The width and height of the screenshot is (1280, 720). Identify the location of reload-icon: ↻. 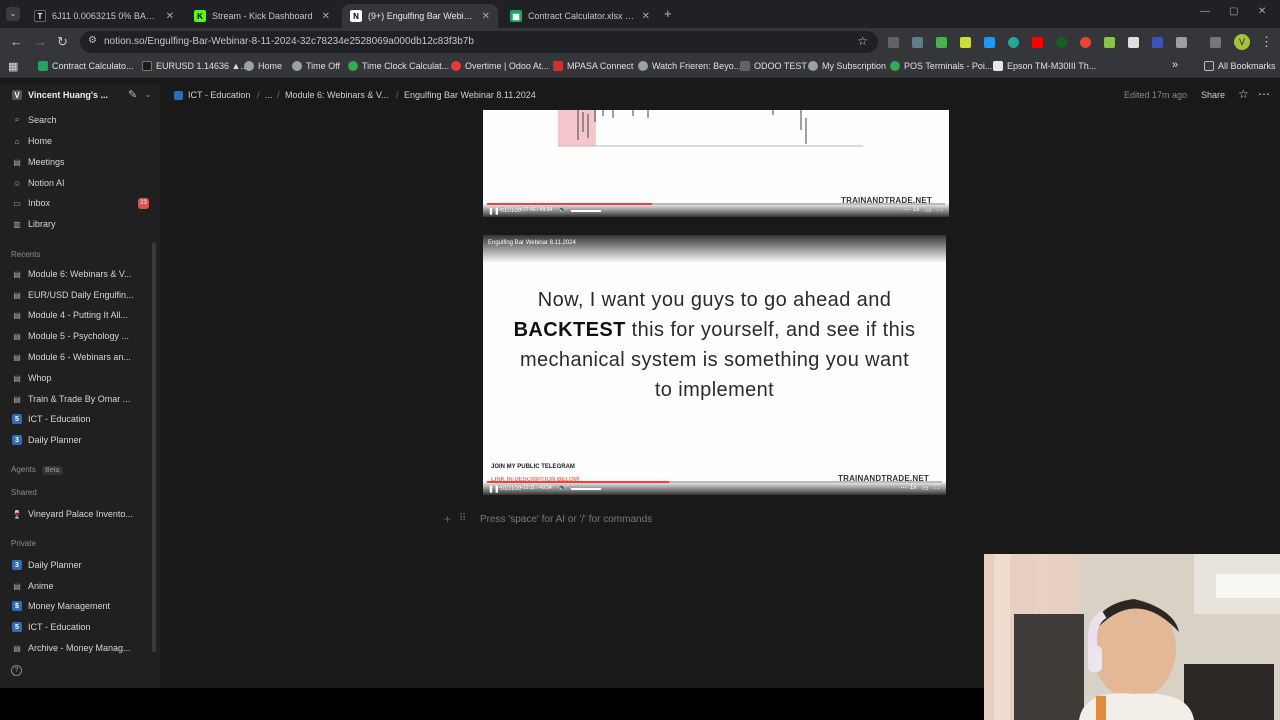
(62, 42).